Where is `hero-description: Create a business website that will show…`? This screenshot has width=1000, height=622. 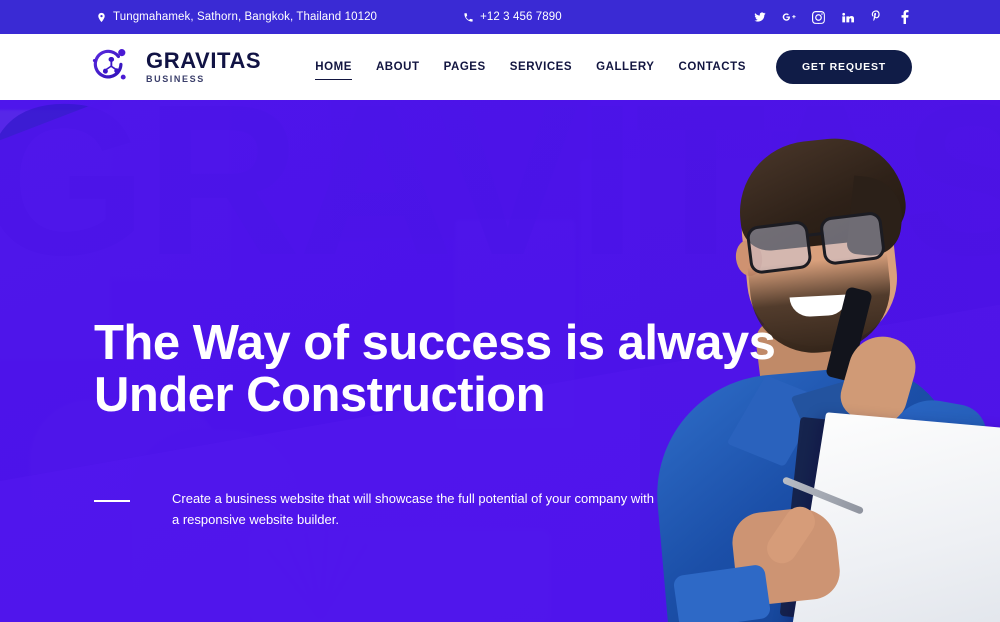 hero-description: Create a business website that will show… is located at coordinates (413, 509).